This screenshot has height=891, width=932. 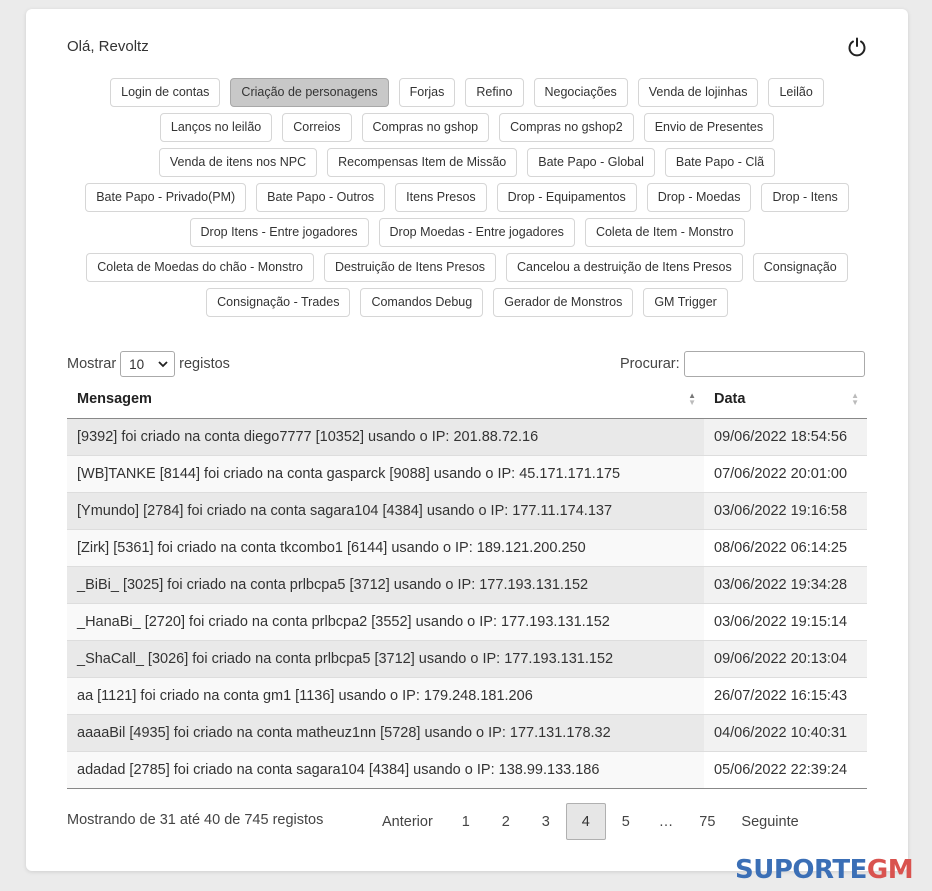 I want to click on category-button: Venda de lojinhas, so click(x=698, y=92).